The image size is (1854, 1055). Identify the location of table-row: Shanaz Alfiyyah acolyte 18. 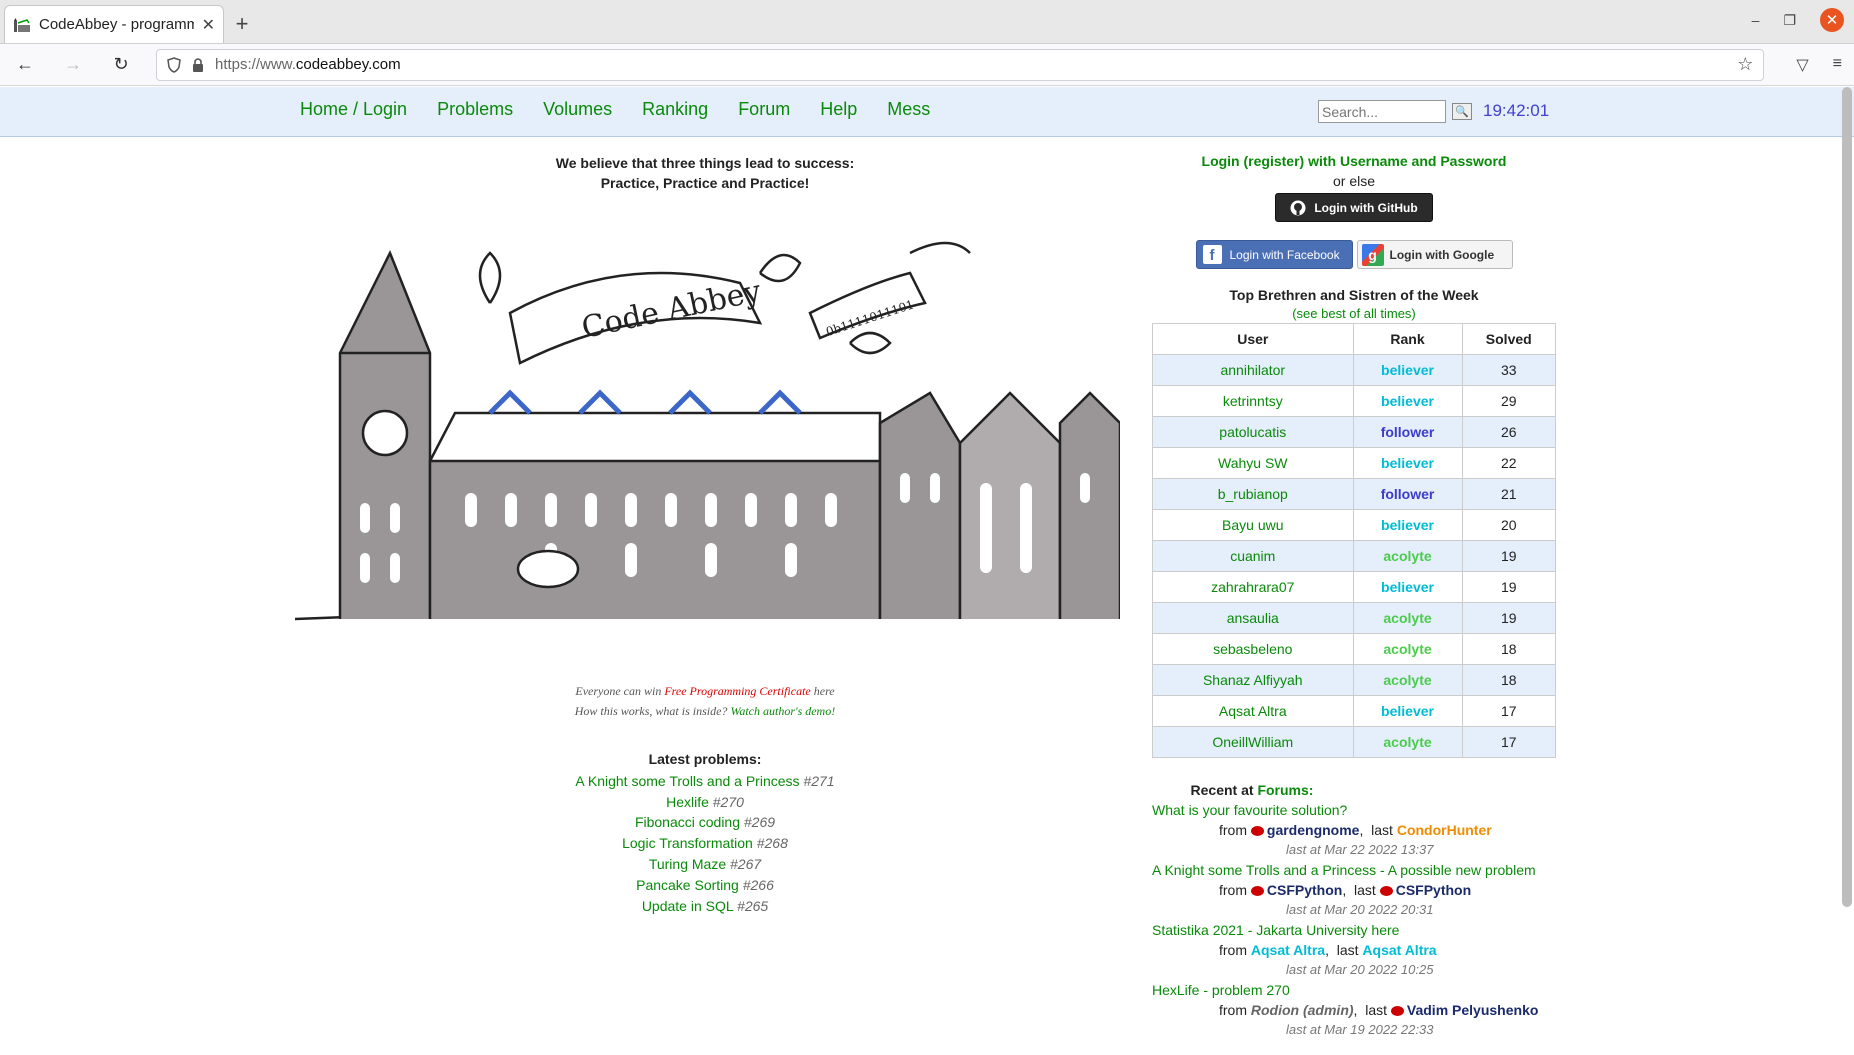
(1354, 680).